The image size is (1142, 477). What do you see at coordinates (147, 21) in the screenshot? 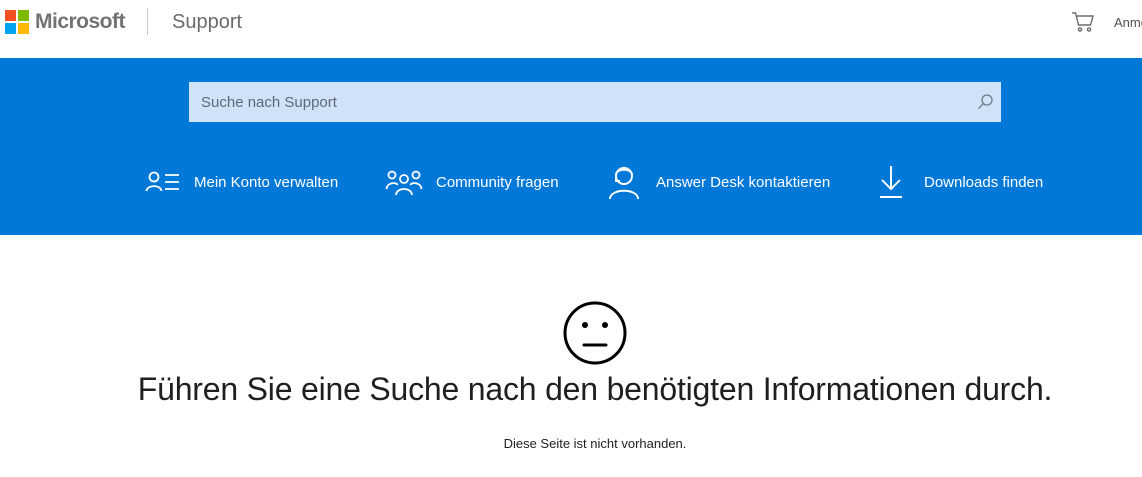
I see `header-divider` at bounding box center [147, 21].